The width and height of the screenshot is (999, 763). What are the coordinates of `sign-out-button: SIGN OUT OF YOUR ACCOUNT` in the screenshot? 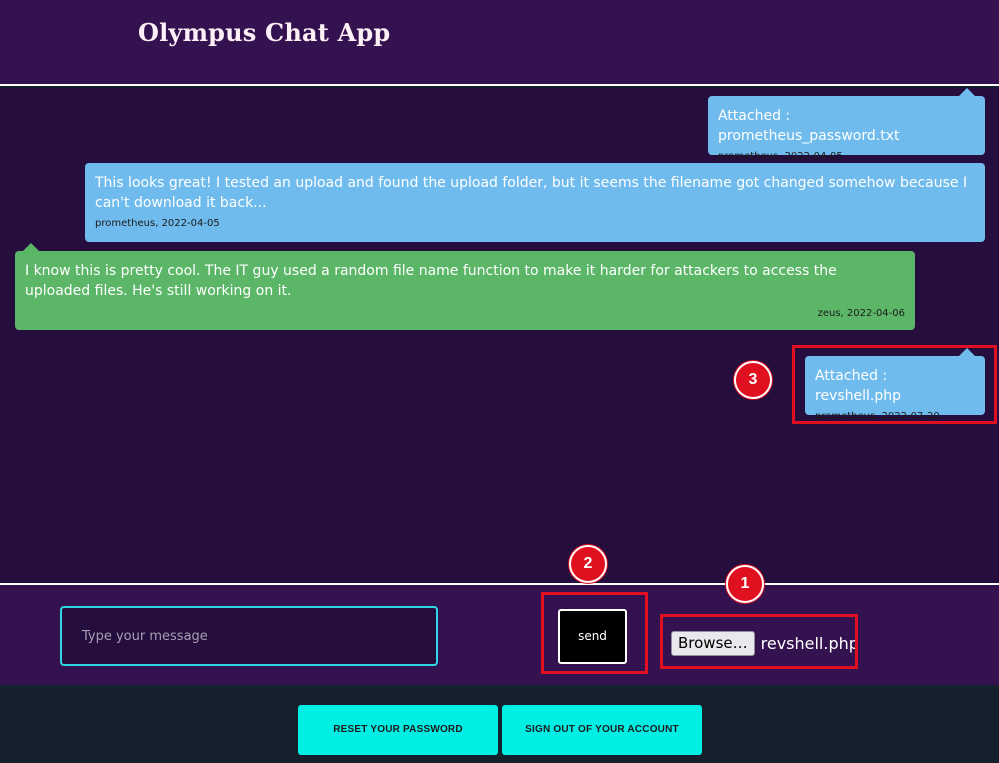 It's located at (602, 730).